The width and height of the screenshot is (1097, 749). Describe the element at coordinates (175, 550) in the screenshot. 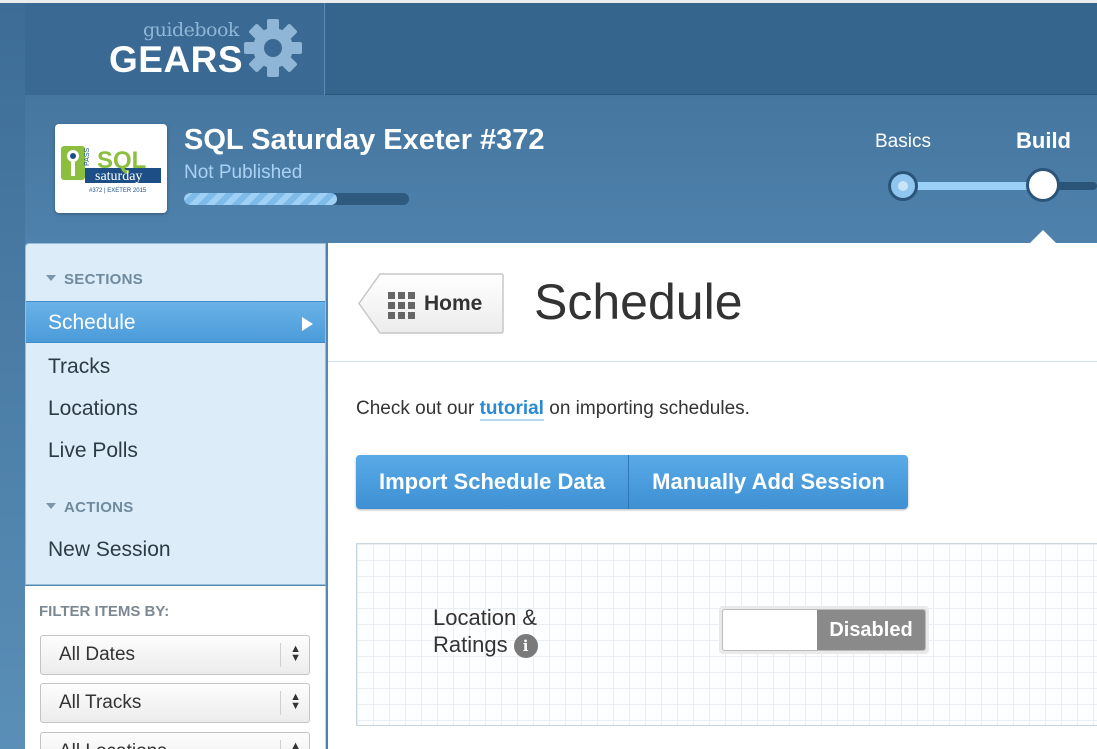

I see `sidebar-item-new-session: New Session` at that location.